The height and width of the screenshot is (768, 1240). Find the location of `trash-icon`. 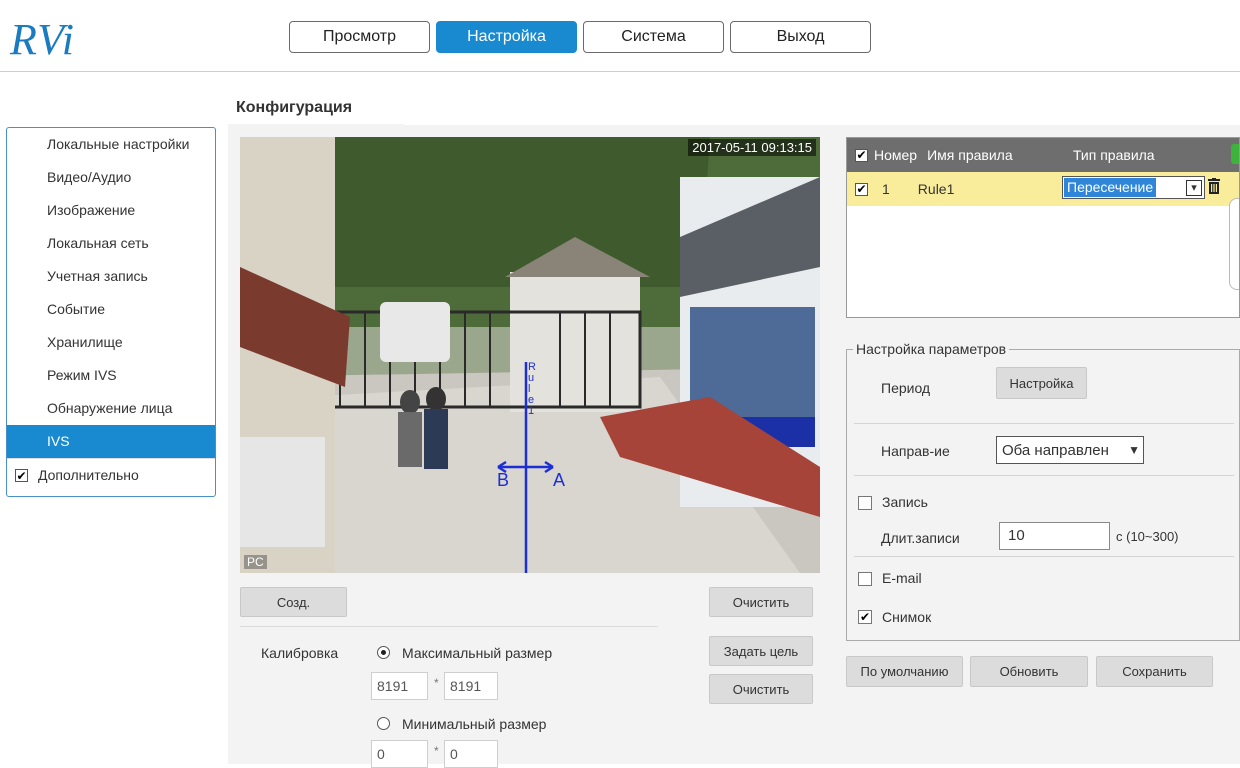

trash-icon is located at coordinates (1214, 186).